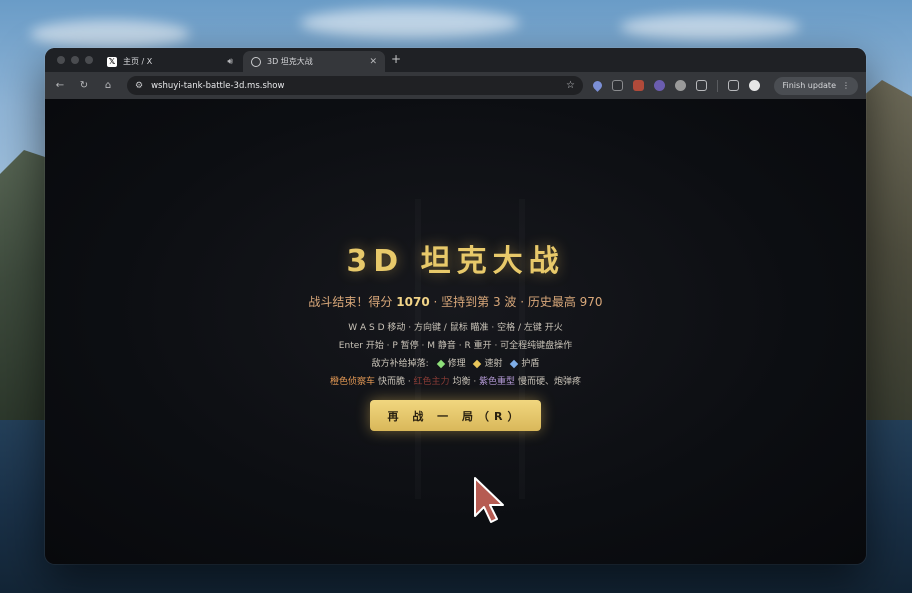 The width and height of the screenshot is (912, 593). What do you see at coordinates (717, 85) in the screenshot?
I see `toolbar-divider` at bounding box center [717, 85].